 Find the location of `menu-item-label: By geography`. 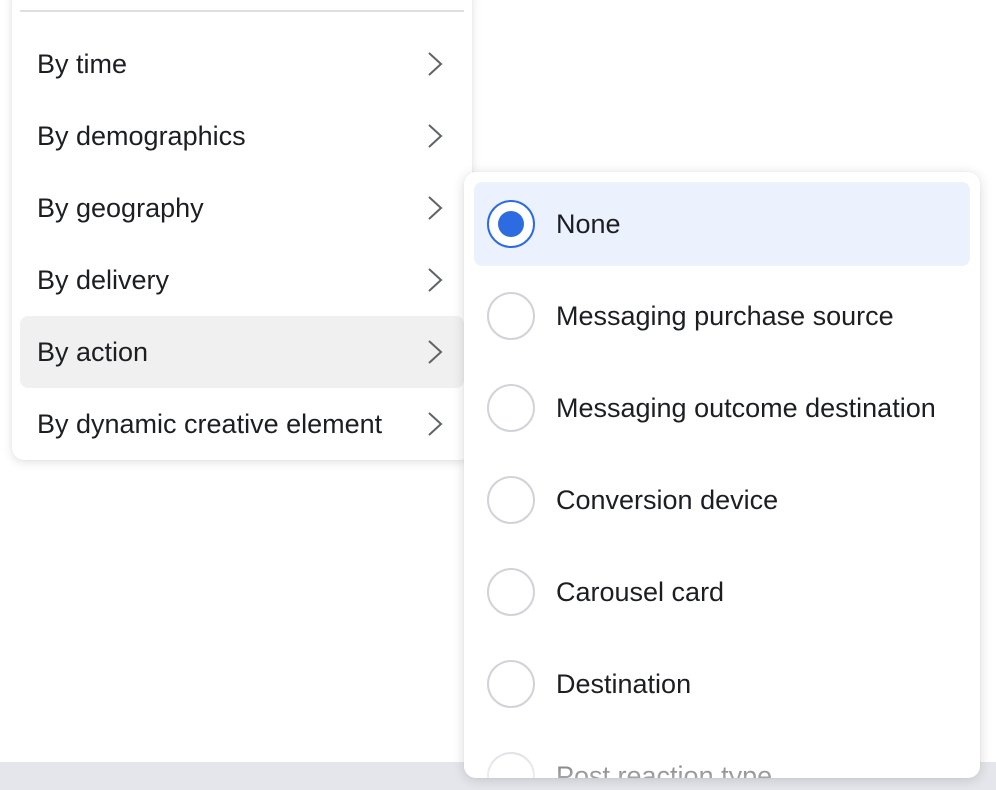

menu-item-label: By geography is located at coordinates (120, 208).